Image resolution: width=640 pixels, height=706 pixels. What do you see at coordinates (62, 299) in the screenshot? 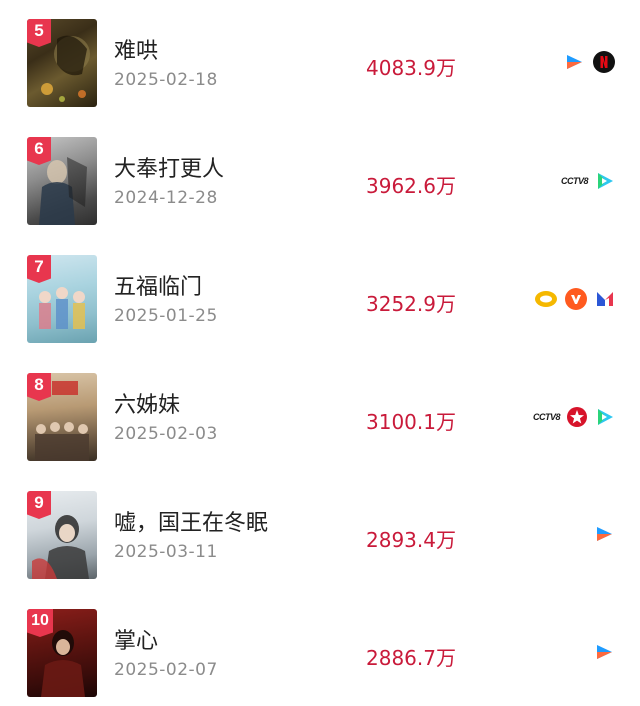
I see `poster-image: 7` at bounding box center [62, 299].